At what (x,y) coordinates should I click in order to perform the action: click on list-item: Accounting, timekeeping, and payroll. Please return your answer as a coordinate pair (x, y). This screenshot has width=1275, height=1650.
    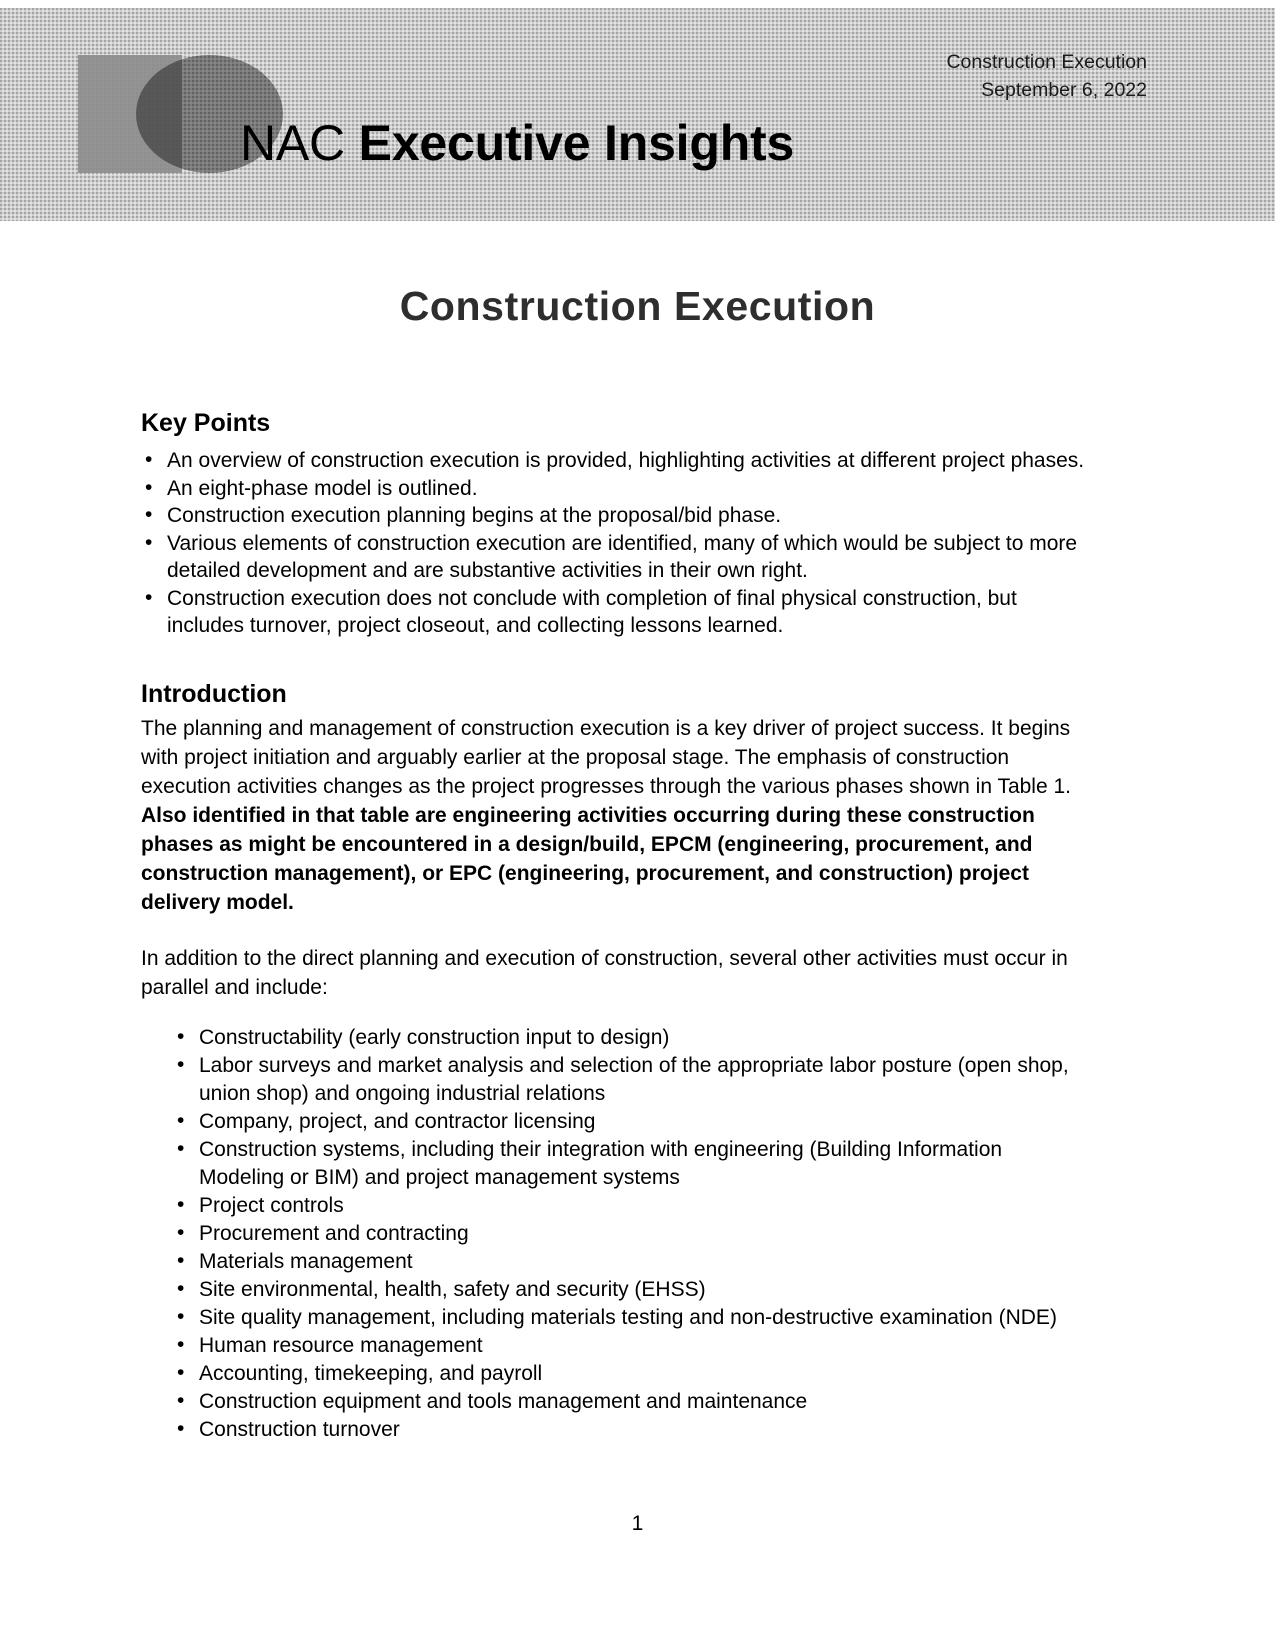
    Looking at the image, I should click on (613, 1373).